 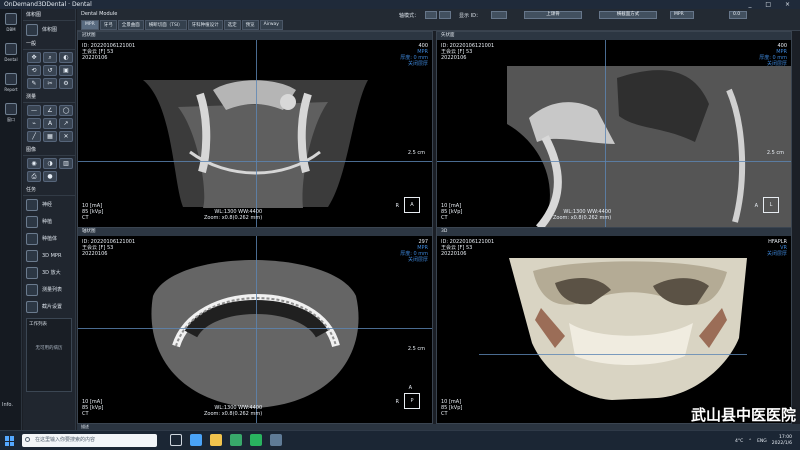 I want to click on ruler-button: —, so click(x=34, y=110).